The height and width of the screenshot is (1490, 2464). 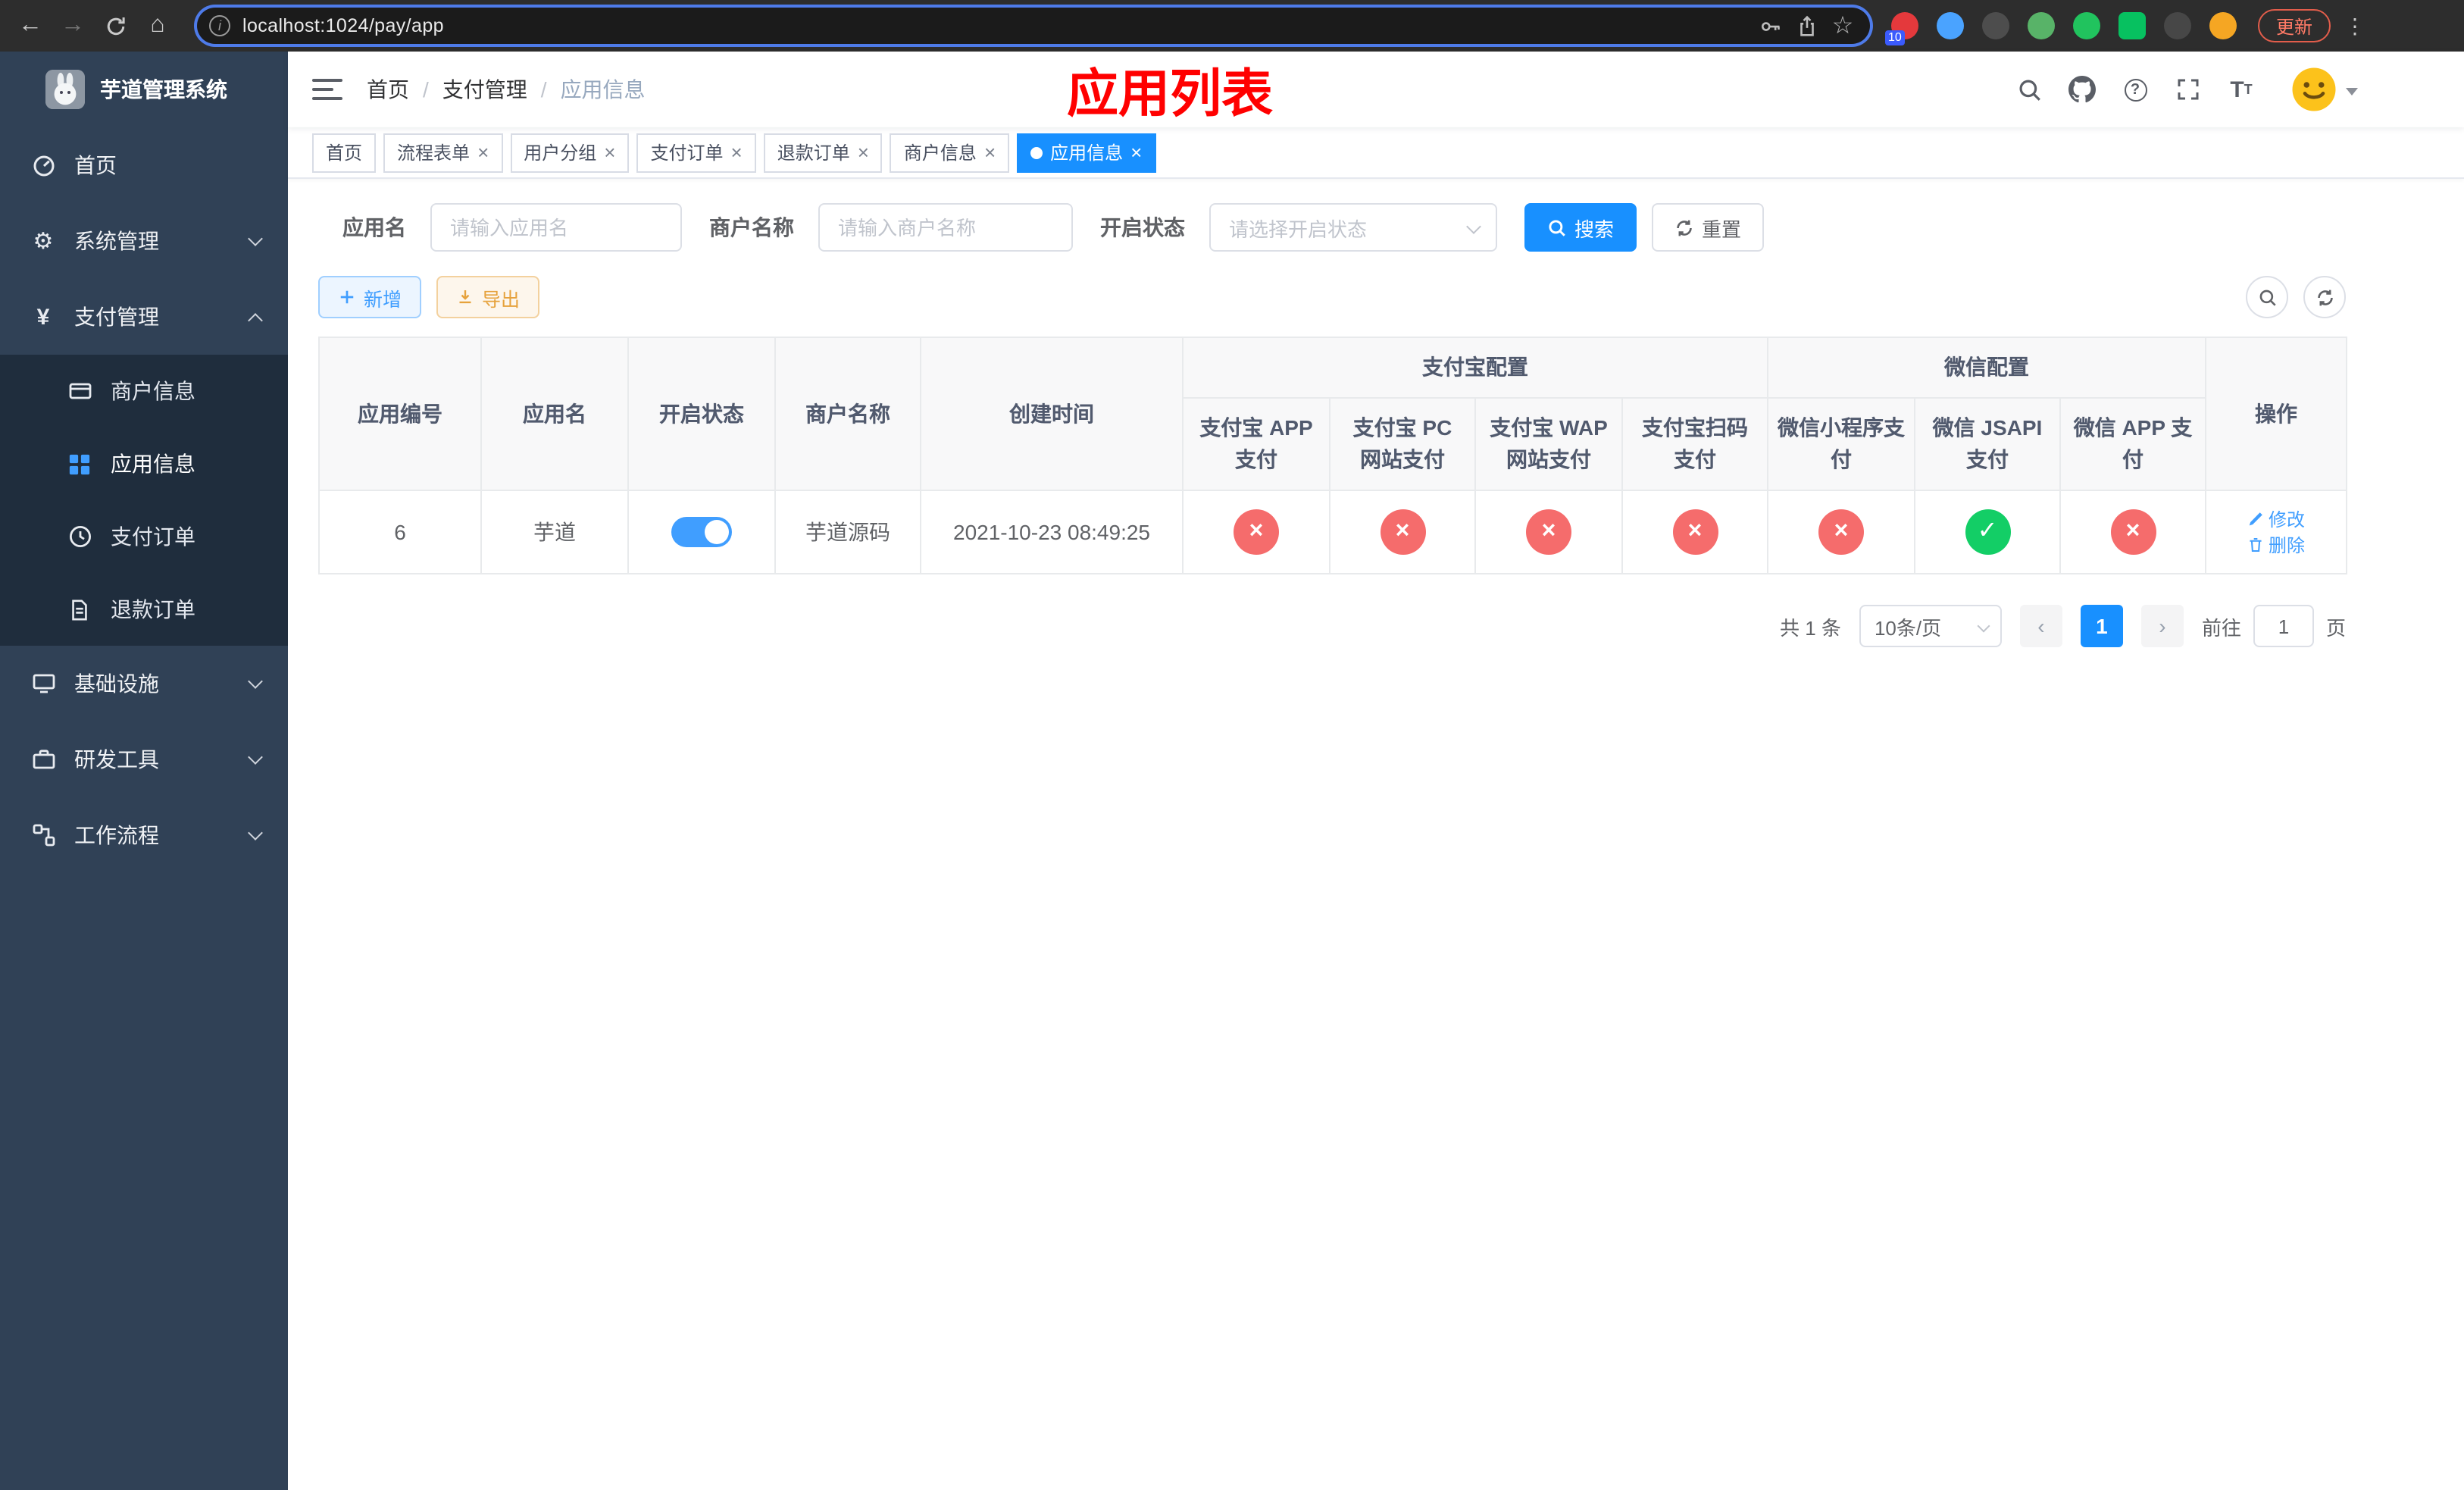 What do you see at coordinates (1256, 444) in the screenshot?
I see `col-alipay-app: 支付宝 APP 支付` at bounding box center [1256, 444].